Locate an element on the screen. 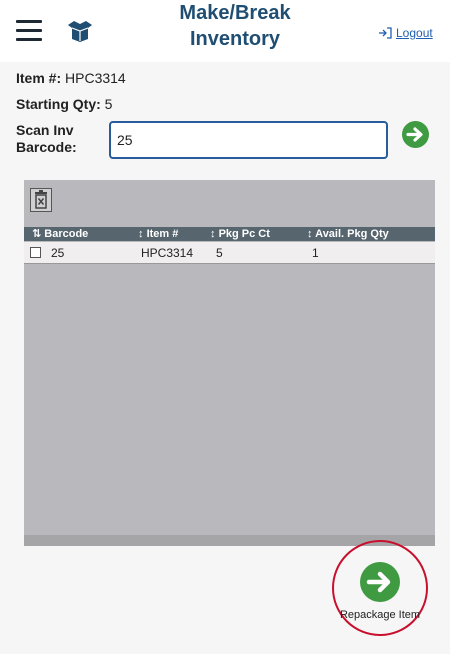  box-icon is located at coordinates (80, 31).